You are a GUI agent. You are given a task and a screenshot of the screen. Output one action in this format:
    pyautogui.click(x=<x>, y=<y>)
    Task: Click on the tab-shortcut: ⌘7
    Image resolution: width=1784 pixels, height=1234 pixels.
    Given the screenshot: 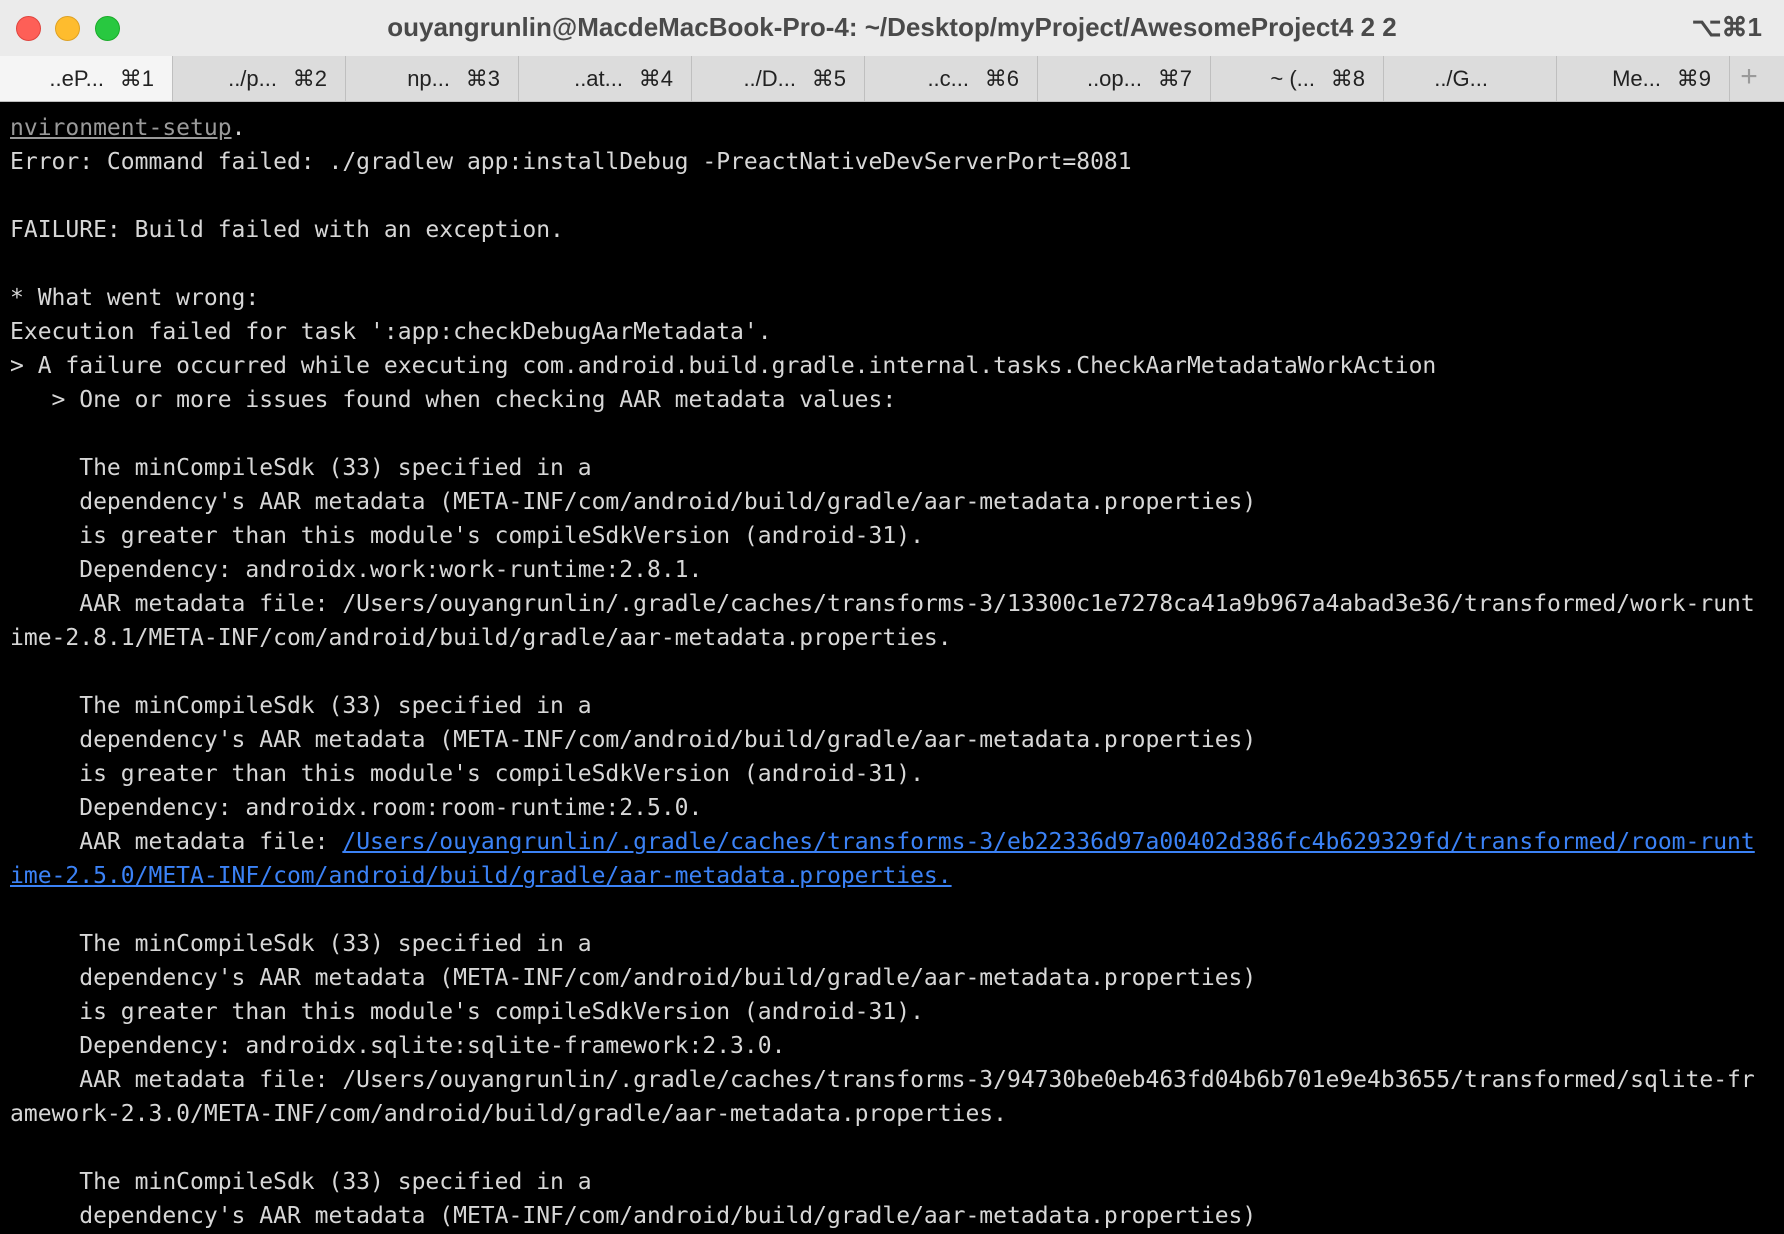 What is the action you would take?
    pyautogui.click(x=1174, y=78)
    